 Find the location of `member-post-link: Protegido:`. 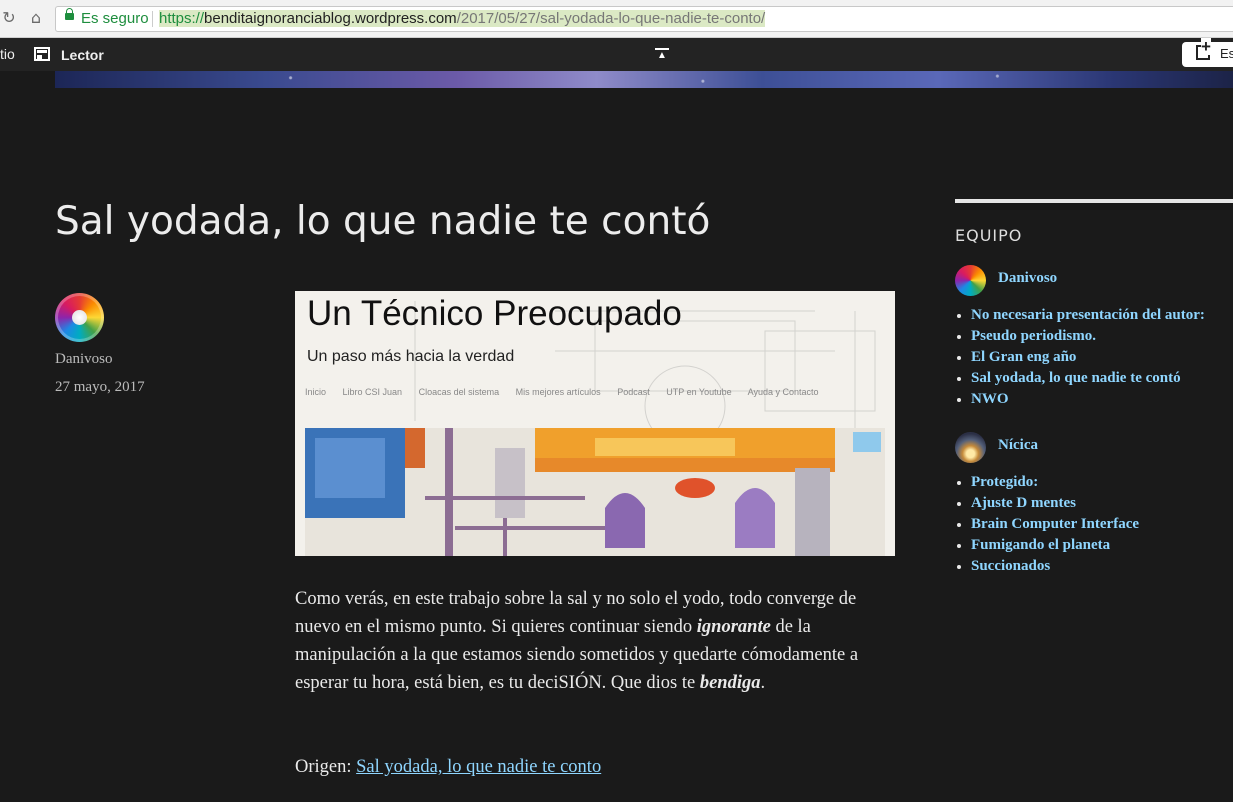

member-post-link: Protegido: is located at coordinates (1047, 482).